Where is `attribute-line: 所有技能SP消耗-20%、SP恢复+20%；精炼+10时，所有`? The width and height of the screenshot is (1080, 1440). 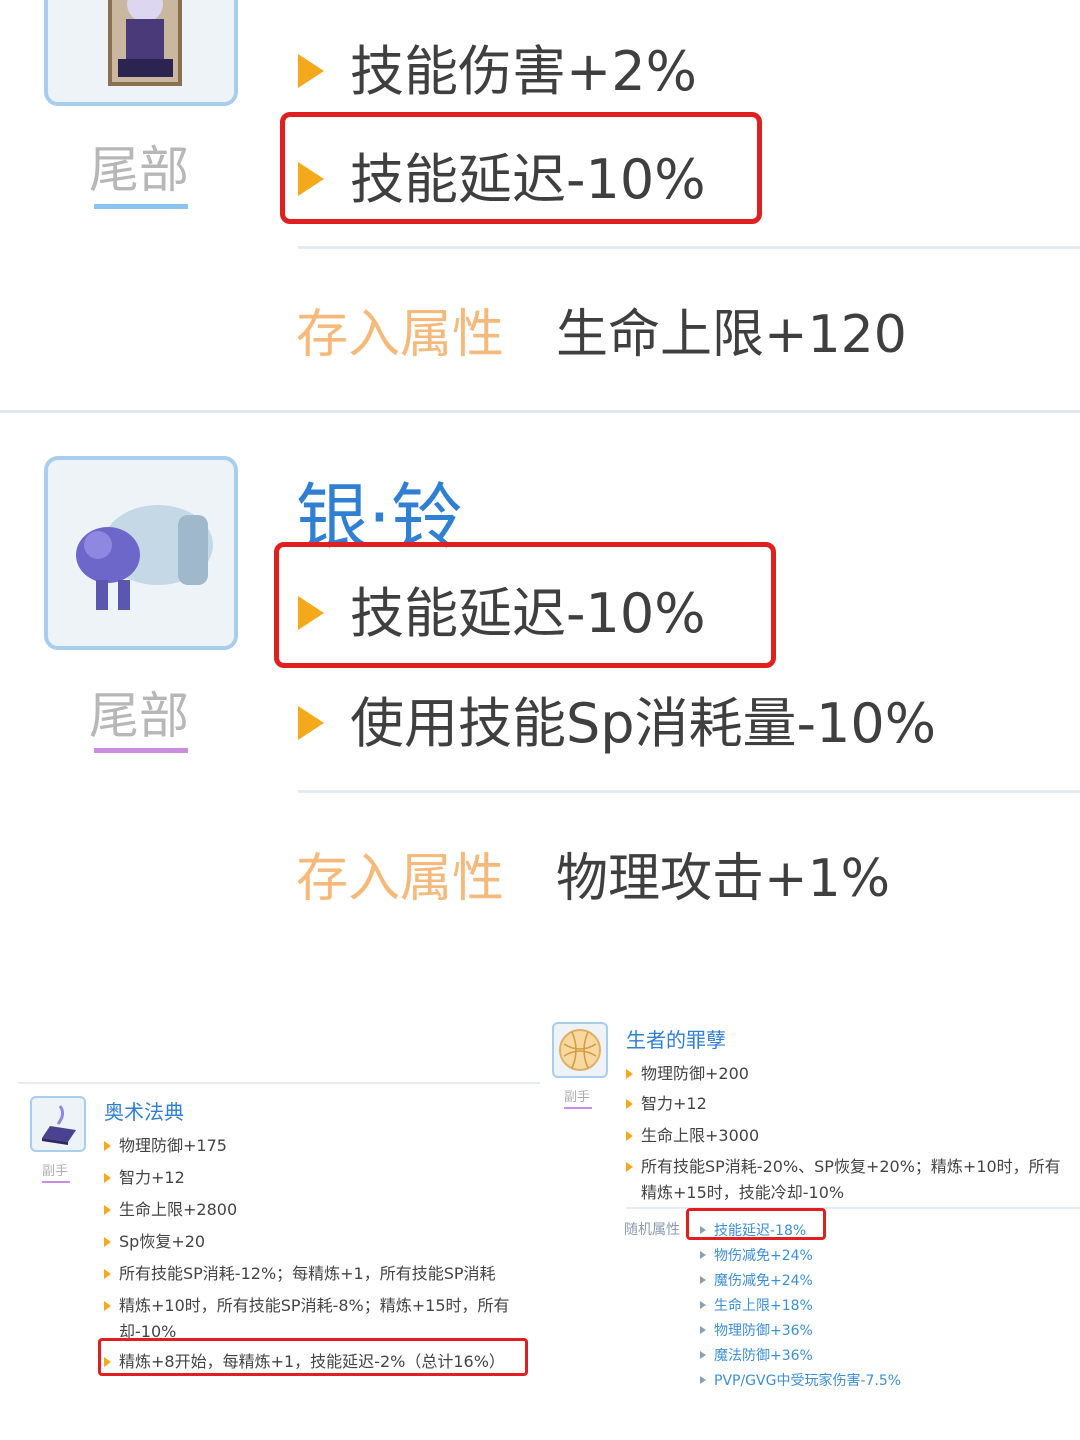
attribute-line: 所有技能SP消耗-20%、SP恢复+20%；精炼+10时，所有 is located at coordinates (853, 1165).